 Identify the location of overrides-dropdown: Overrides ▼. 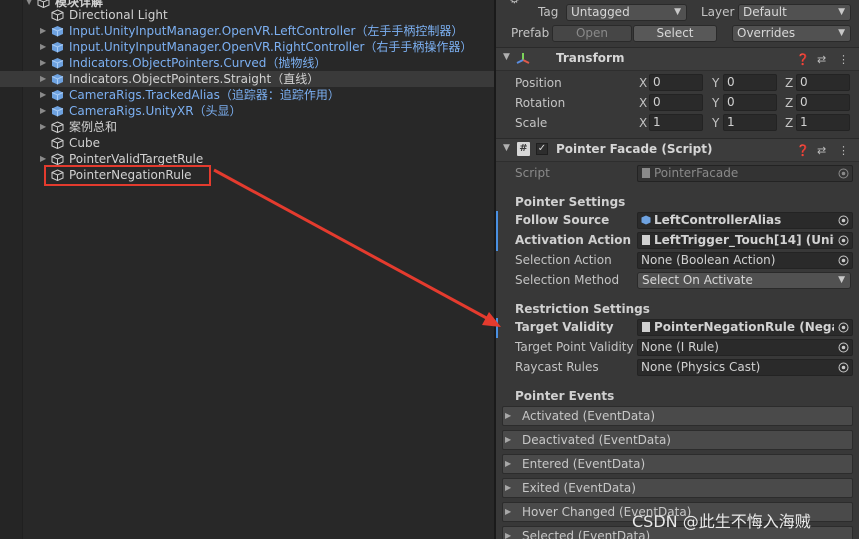
(791, 33).